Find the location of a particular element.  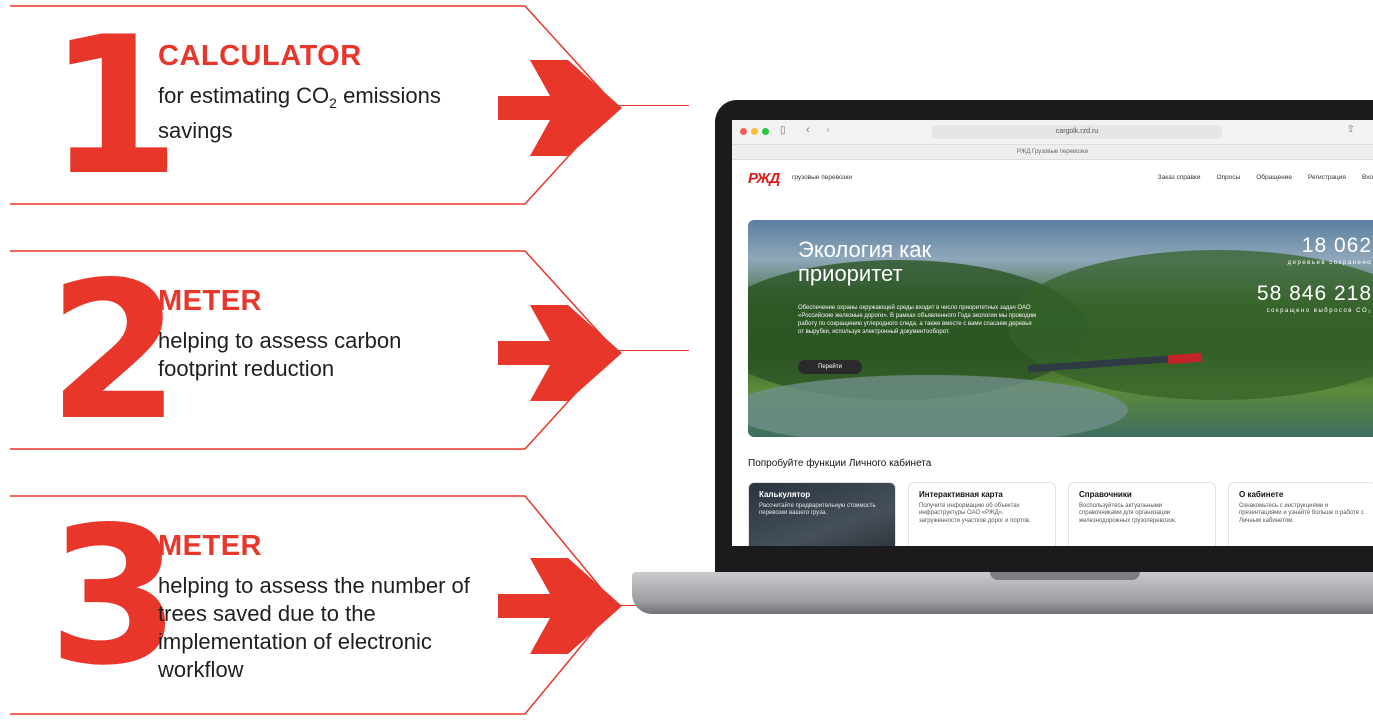

nav-item-appeal: Обращение is located at coordinates (1274, 177).